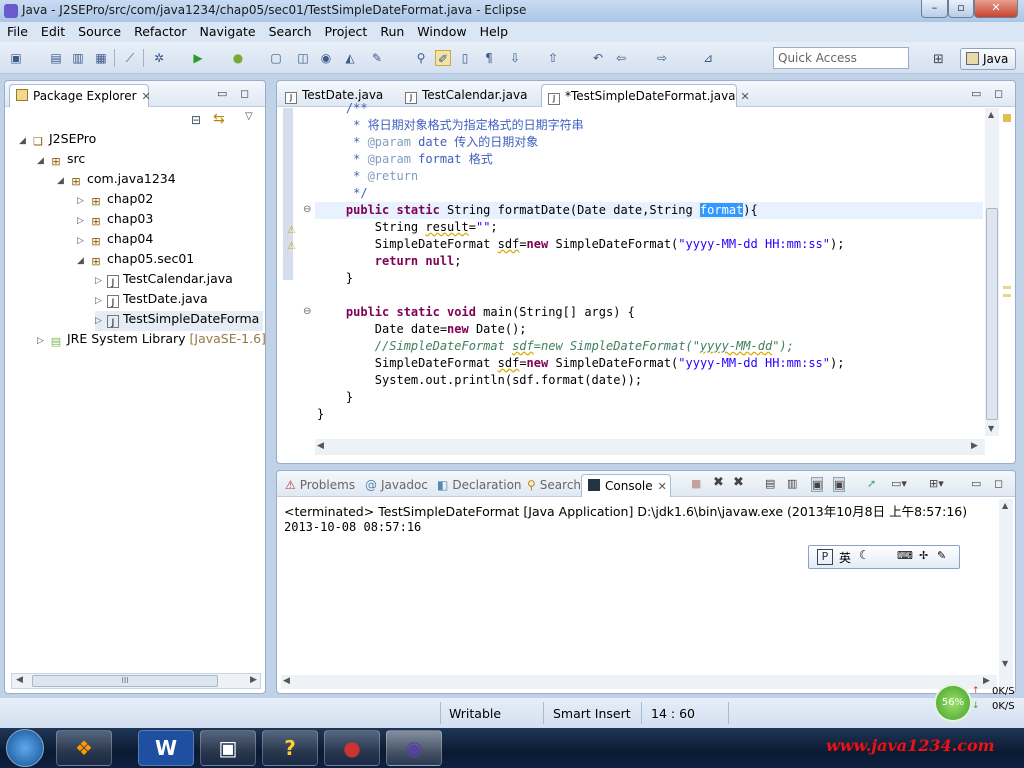  What do you see at coordinates (839, 484) in the screenshot?
I see `show-on-stderr-icon: ▣` at bounding box center [839, 484].